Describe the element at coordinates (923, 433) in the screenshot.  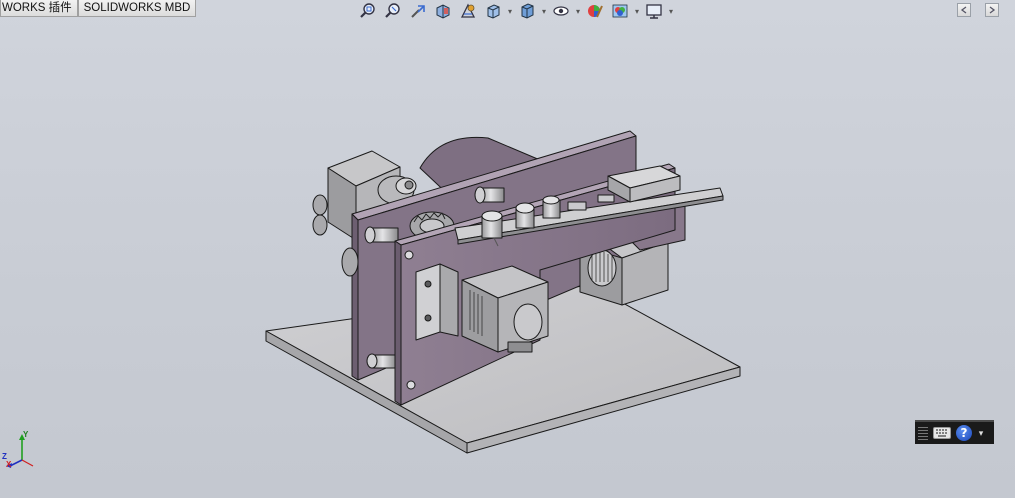
I see `hud-grip-icon` at that location.